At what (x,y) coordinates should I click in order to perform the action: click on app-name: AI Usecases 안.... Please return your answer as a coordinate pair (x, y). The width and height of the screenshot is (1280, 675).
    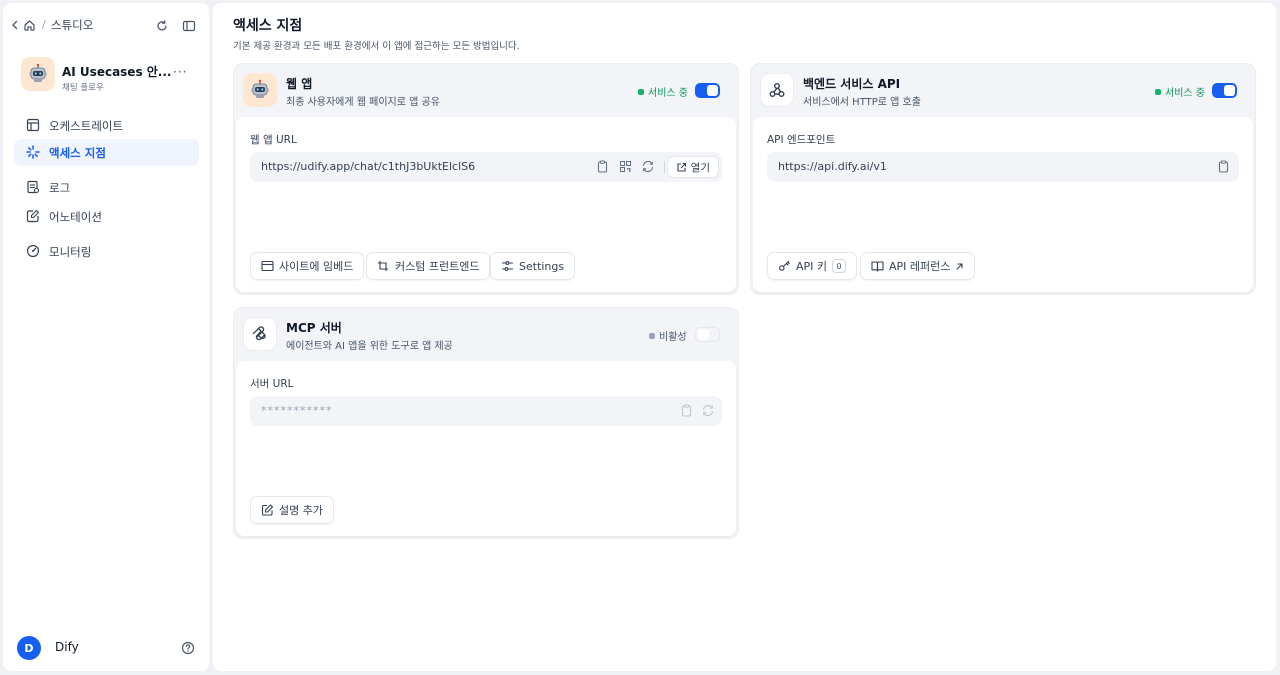
    Looking at the image, I should click on (117, 72).